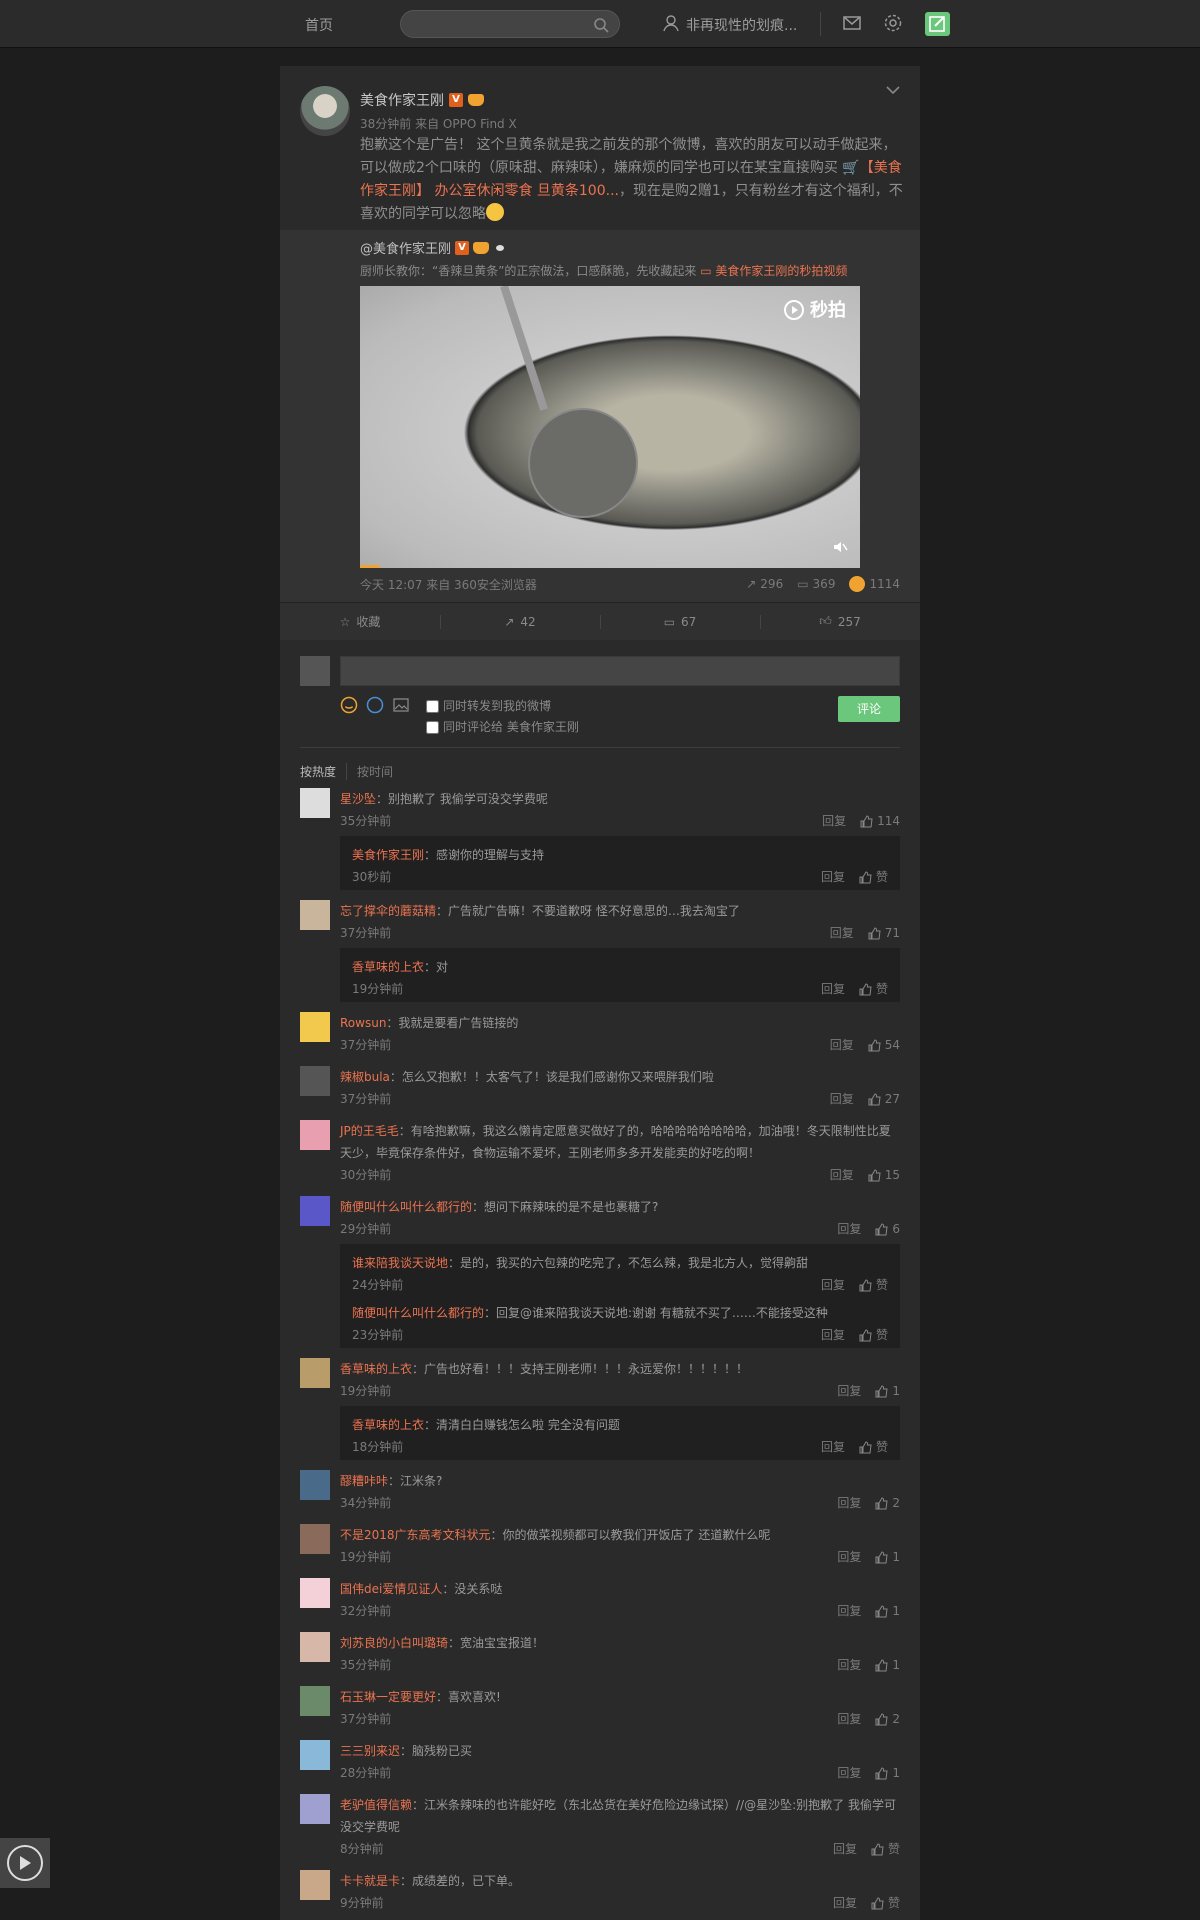  Describe the element at coordinates (376, 1805) in the screenshot. I see `comment-author: 老驴值得信赖` at that location.